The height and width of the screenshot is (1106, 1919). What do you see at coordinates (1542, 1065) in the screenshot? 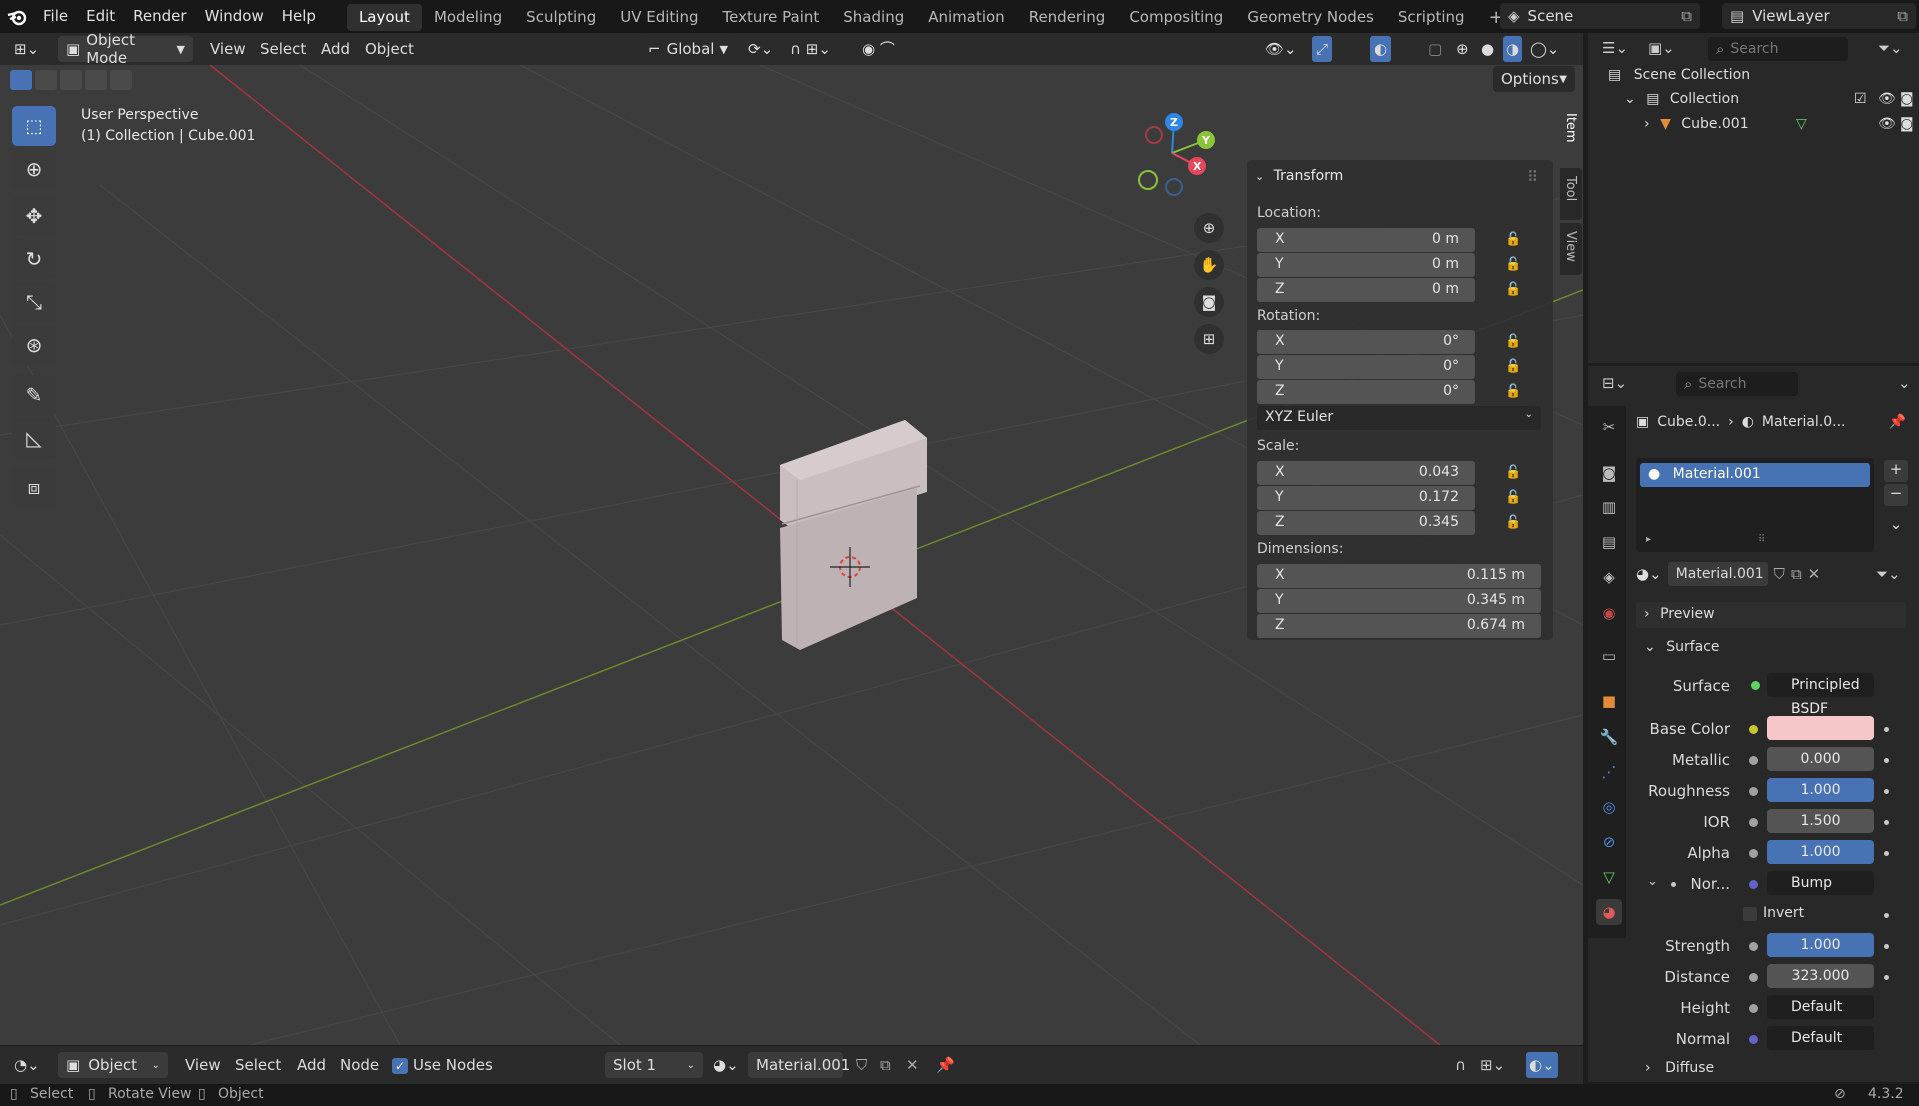
I see `overlays-icon: ◐⌄` at bounding box center [1542, 1065].